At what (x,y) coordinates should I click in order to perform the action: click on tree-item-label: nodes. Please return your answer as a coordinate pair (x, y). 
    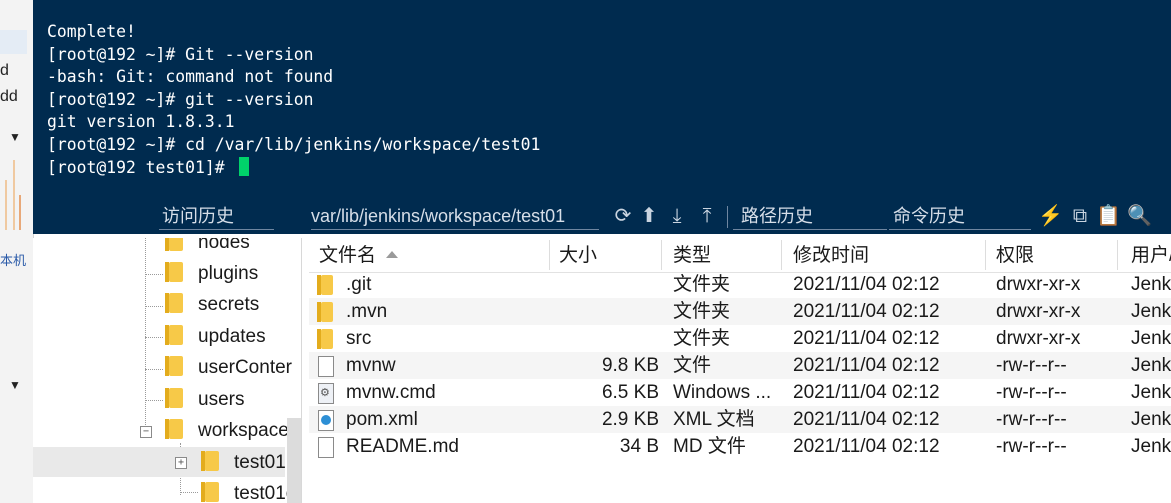
    Looking at the image, I should click on (224, 245).